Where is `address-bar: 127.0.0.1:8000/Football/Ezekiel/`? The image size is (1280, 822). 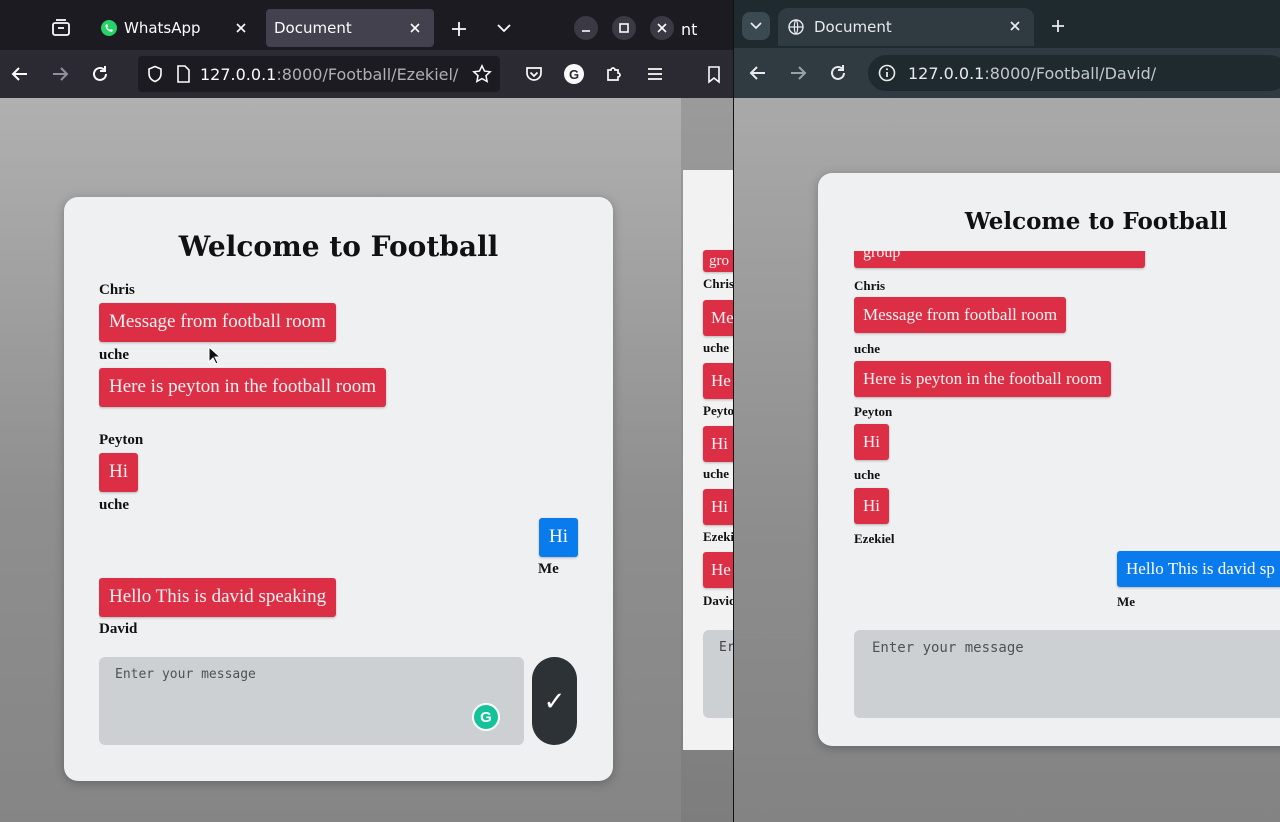 address-bar: 127.0.0.1:8000/Football/Ezekiel/ is located at coordinates (319, 74).